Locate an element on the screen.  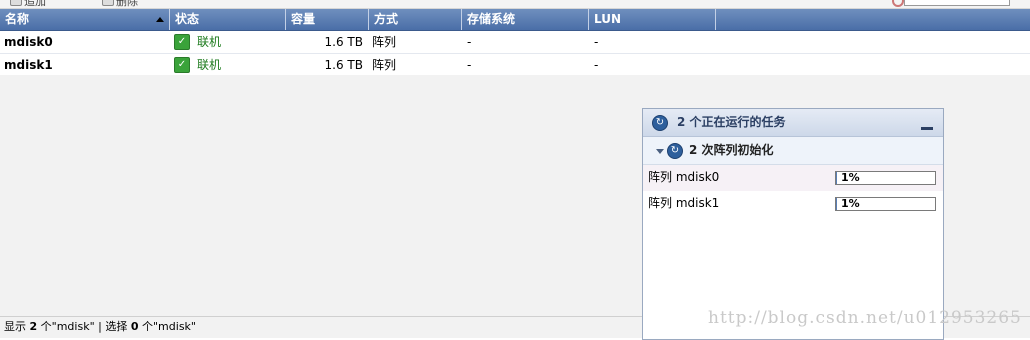
sort-ascending-icon is located at coordinates (160, 19).